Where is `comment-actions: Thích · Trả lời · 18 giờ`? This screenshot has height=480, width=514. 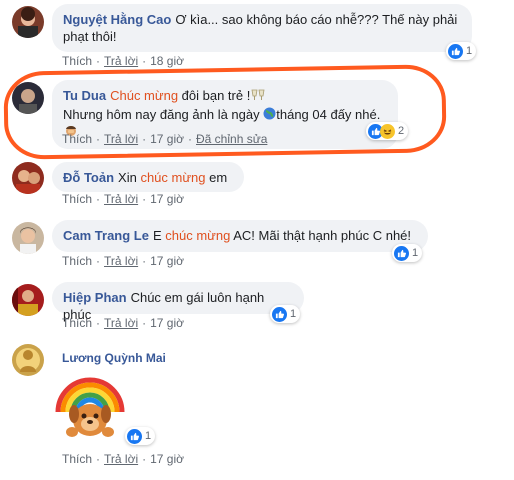 comment-actions: Thích · Trả lời · 18 giờ is located at coordinates (123, 61).